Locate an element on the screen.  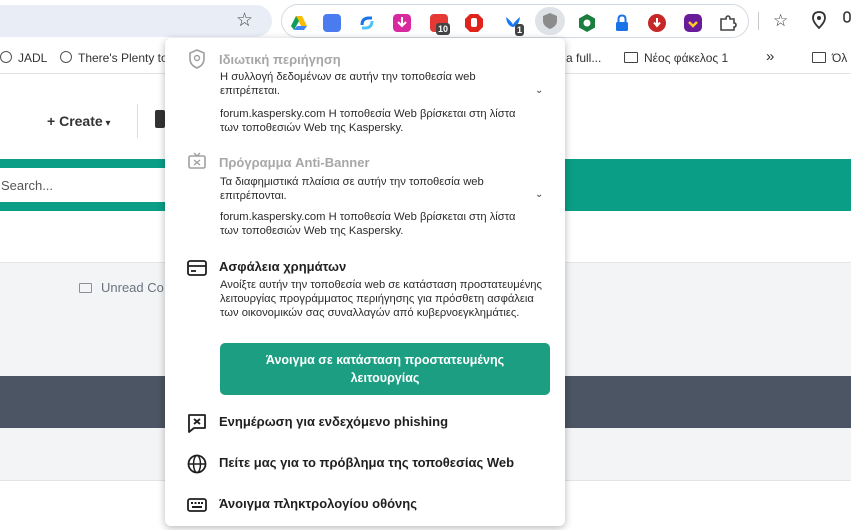
user-menu-icon is located at coordinates (160, 119).